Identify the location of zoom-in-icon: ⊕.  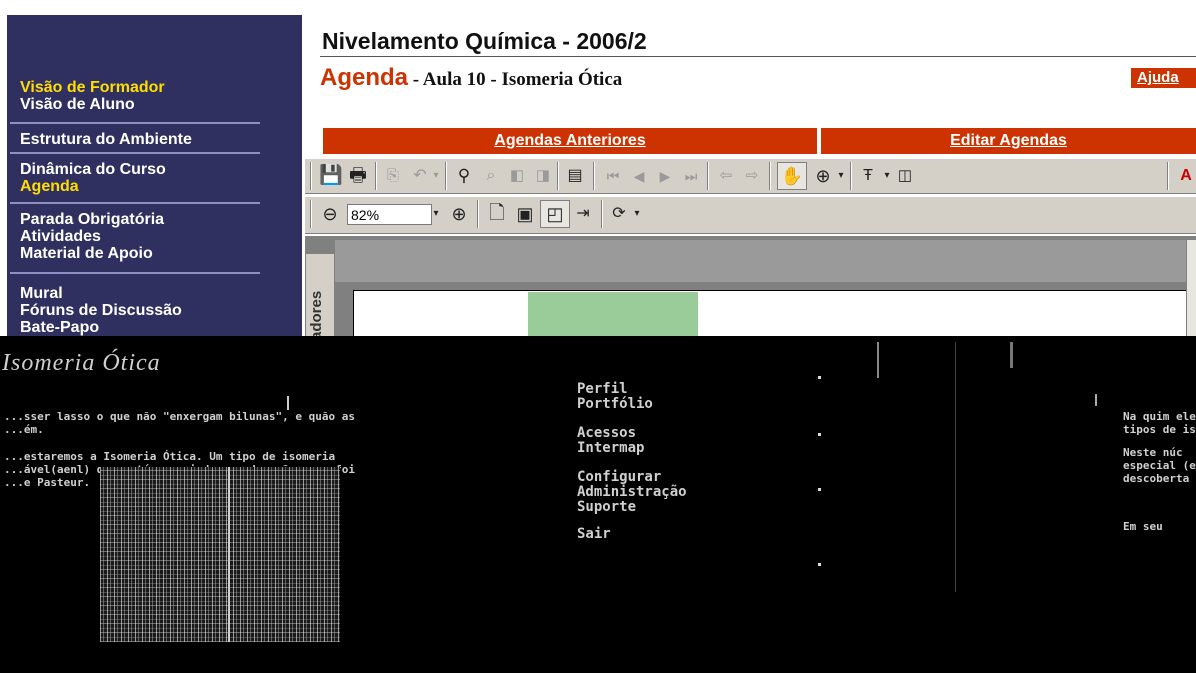
(823, 176).